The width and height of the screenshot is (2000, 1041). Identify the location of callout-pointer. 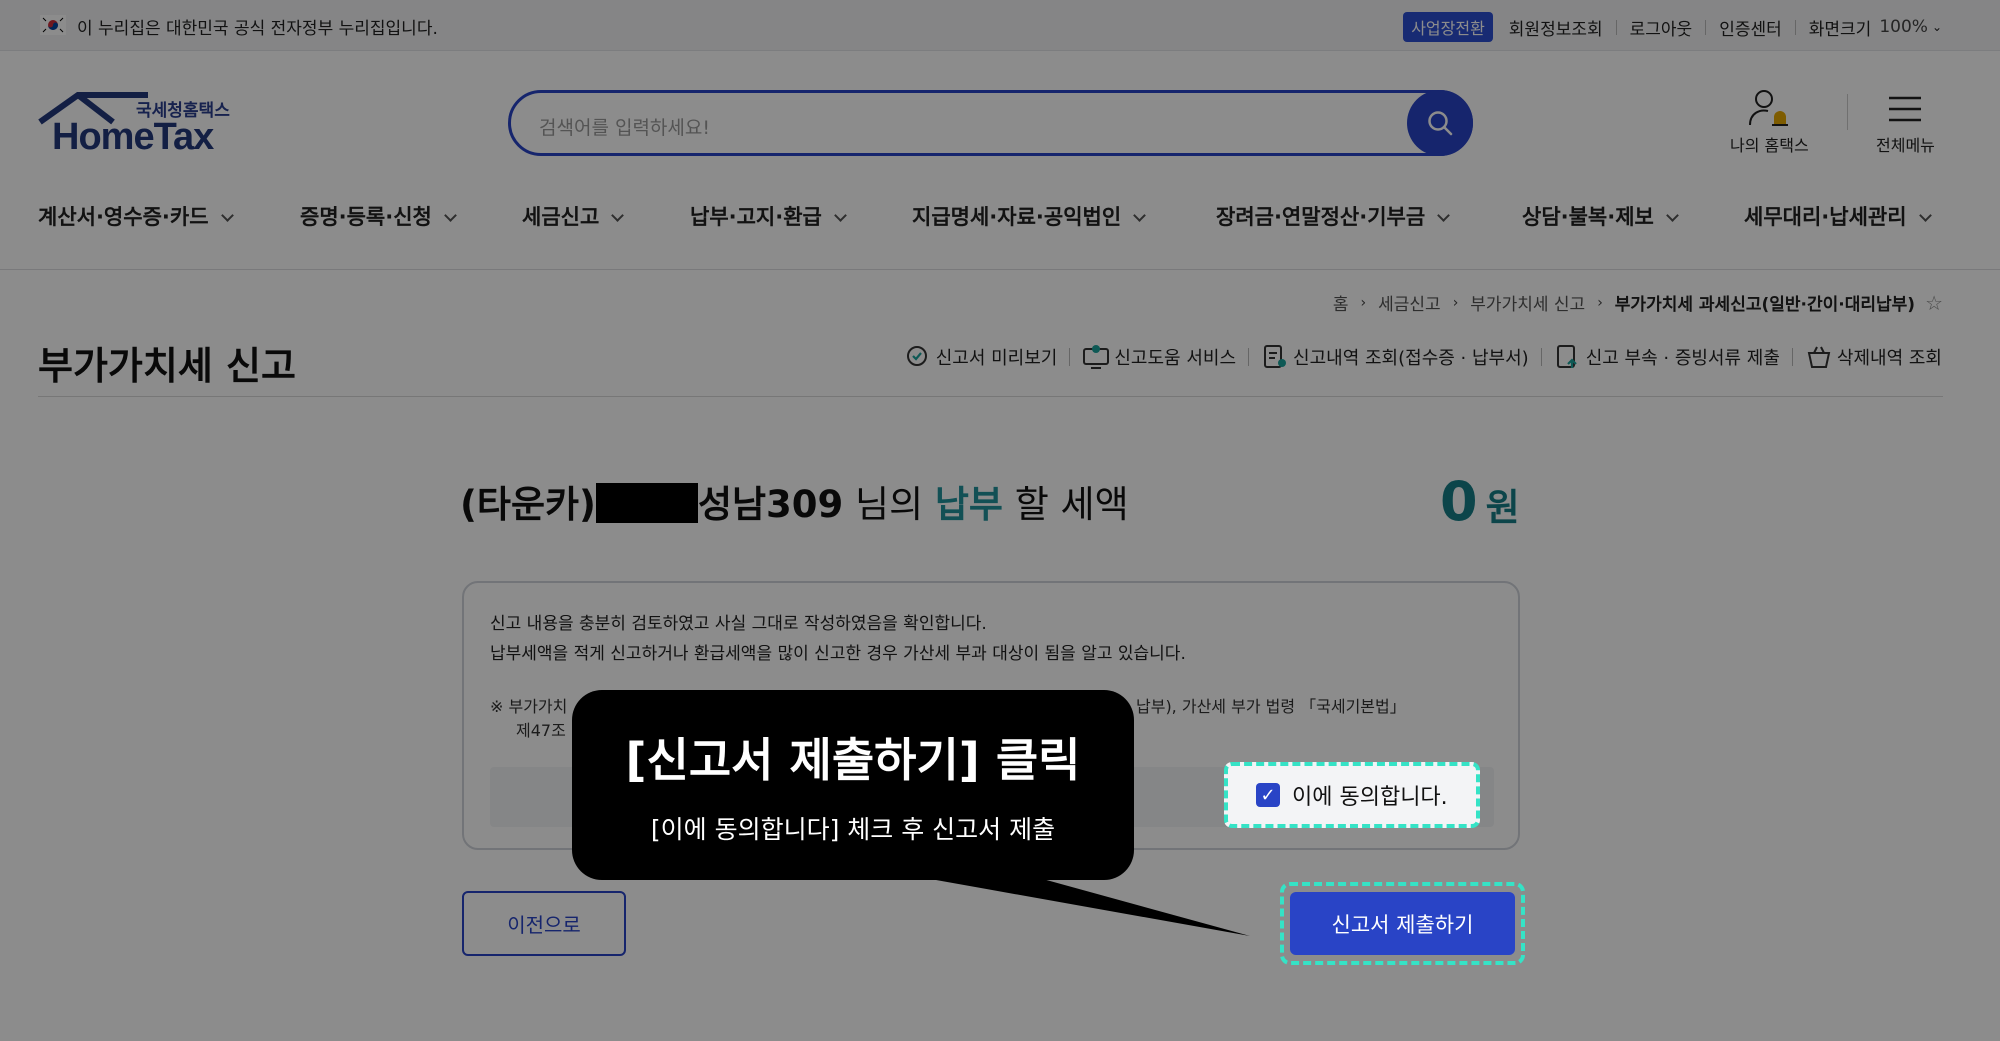
(1065, 903).